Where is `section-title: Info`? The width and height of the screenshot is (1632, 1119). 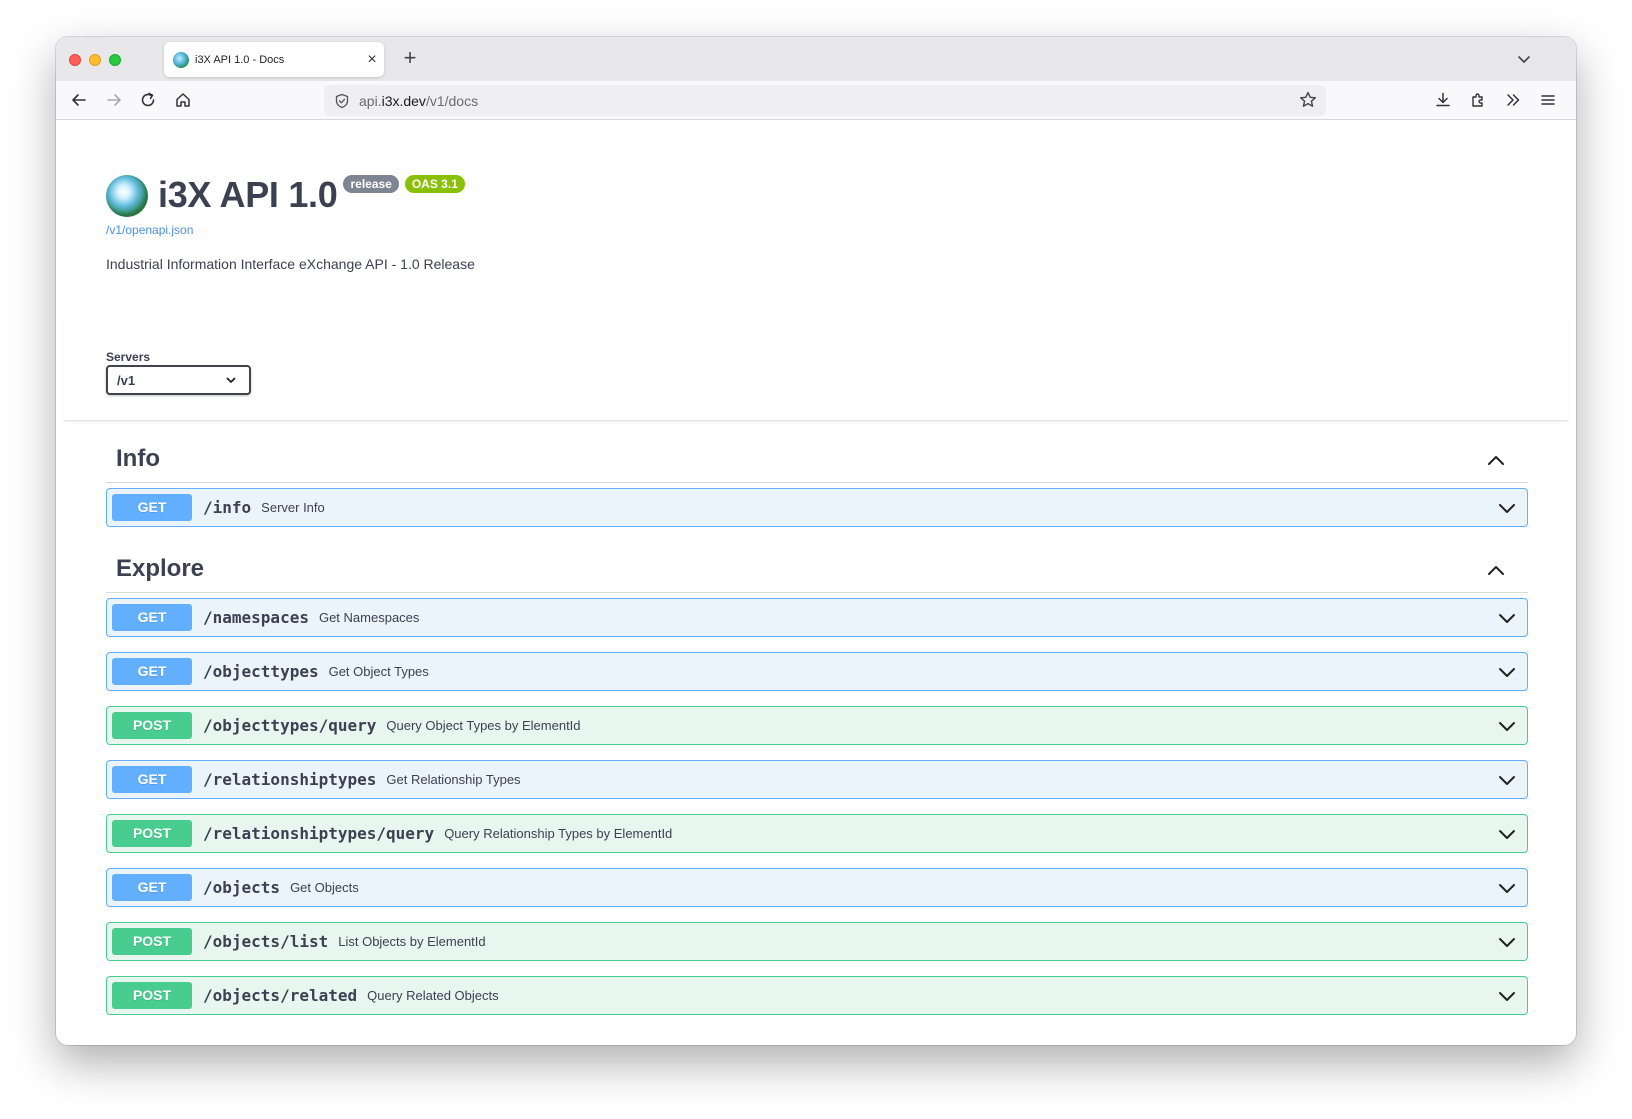 section-title: Info is located at coordinates (138, 458).